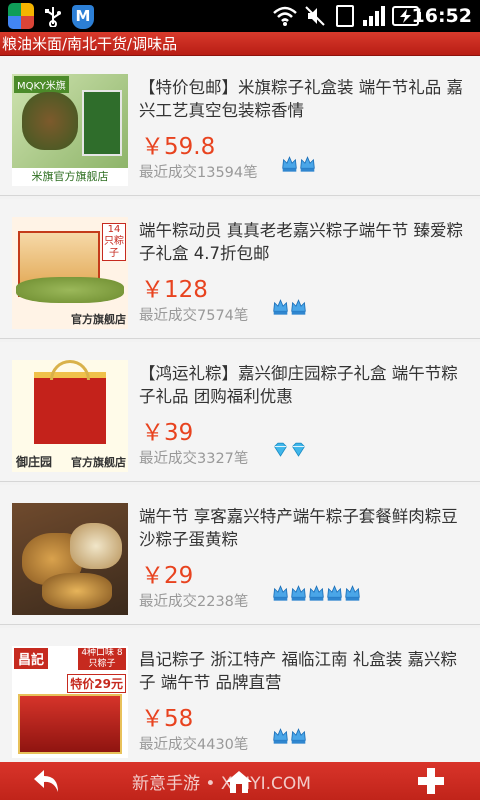 This screenshot has width=480, height=800. I want to click on product-title: 【鸿运礼粽】嘉兴御庄园粽子礼盒 端午节粽子礼品 团购福利优惠, so click(304, 385).